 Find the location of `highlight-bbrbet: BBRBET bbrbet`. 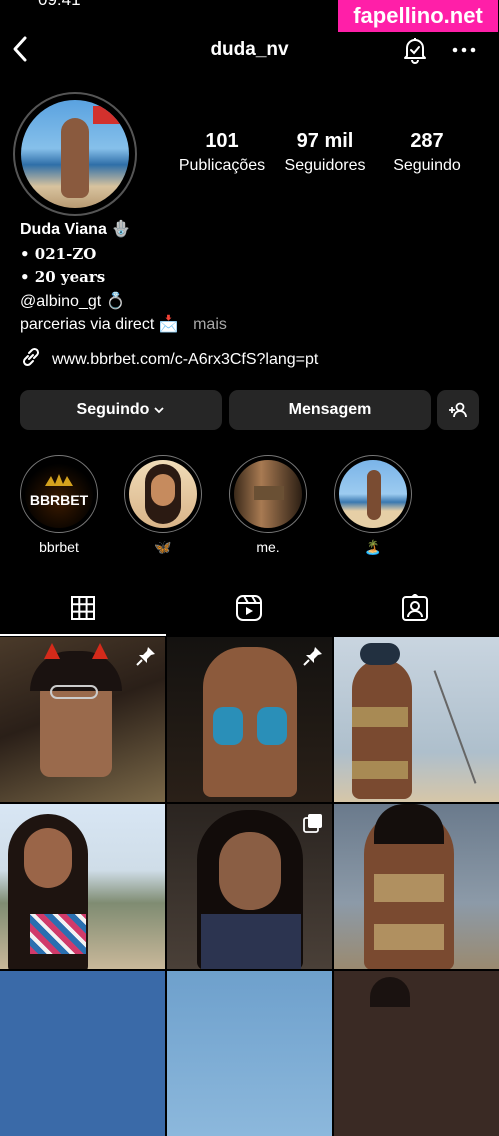

highlight-bbrbet: BBRBET bbrbet is located at coordinates (59, 505).